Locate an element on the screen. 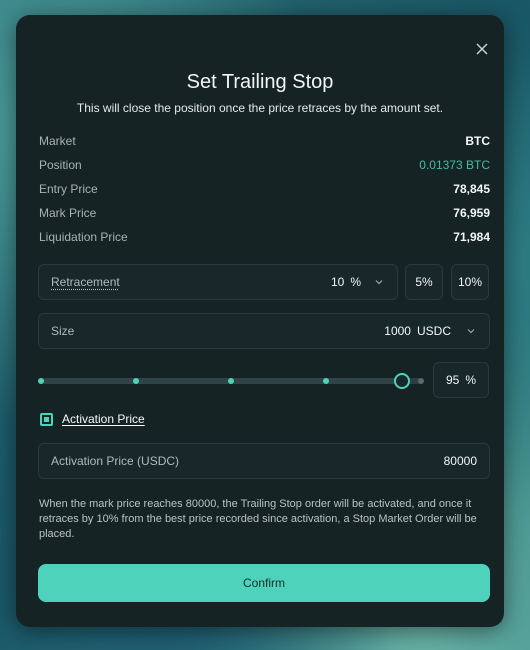 The height and width of the screenshot is (650, 530). slider-percent-input: 95 % is located at coordinates (461, 380).